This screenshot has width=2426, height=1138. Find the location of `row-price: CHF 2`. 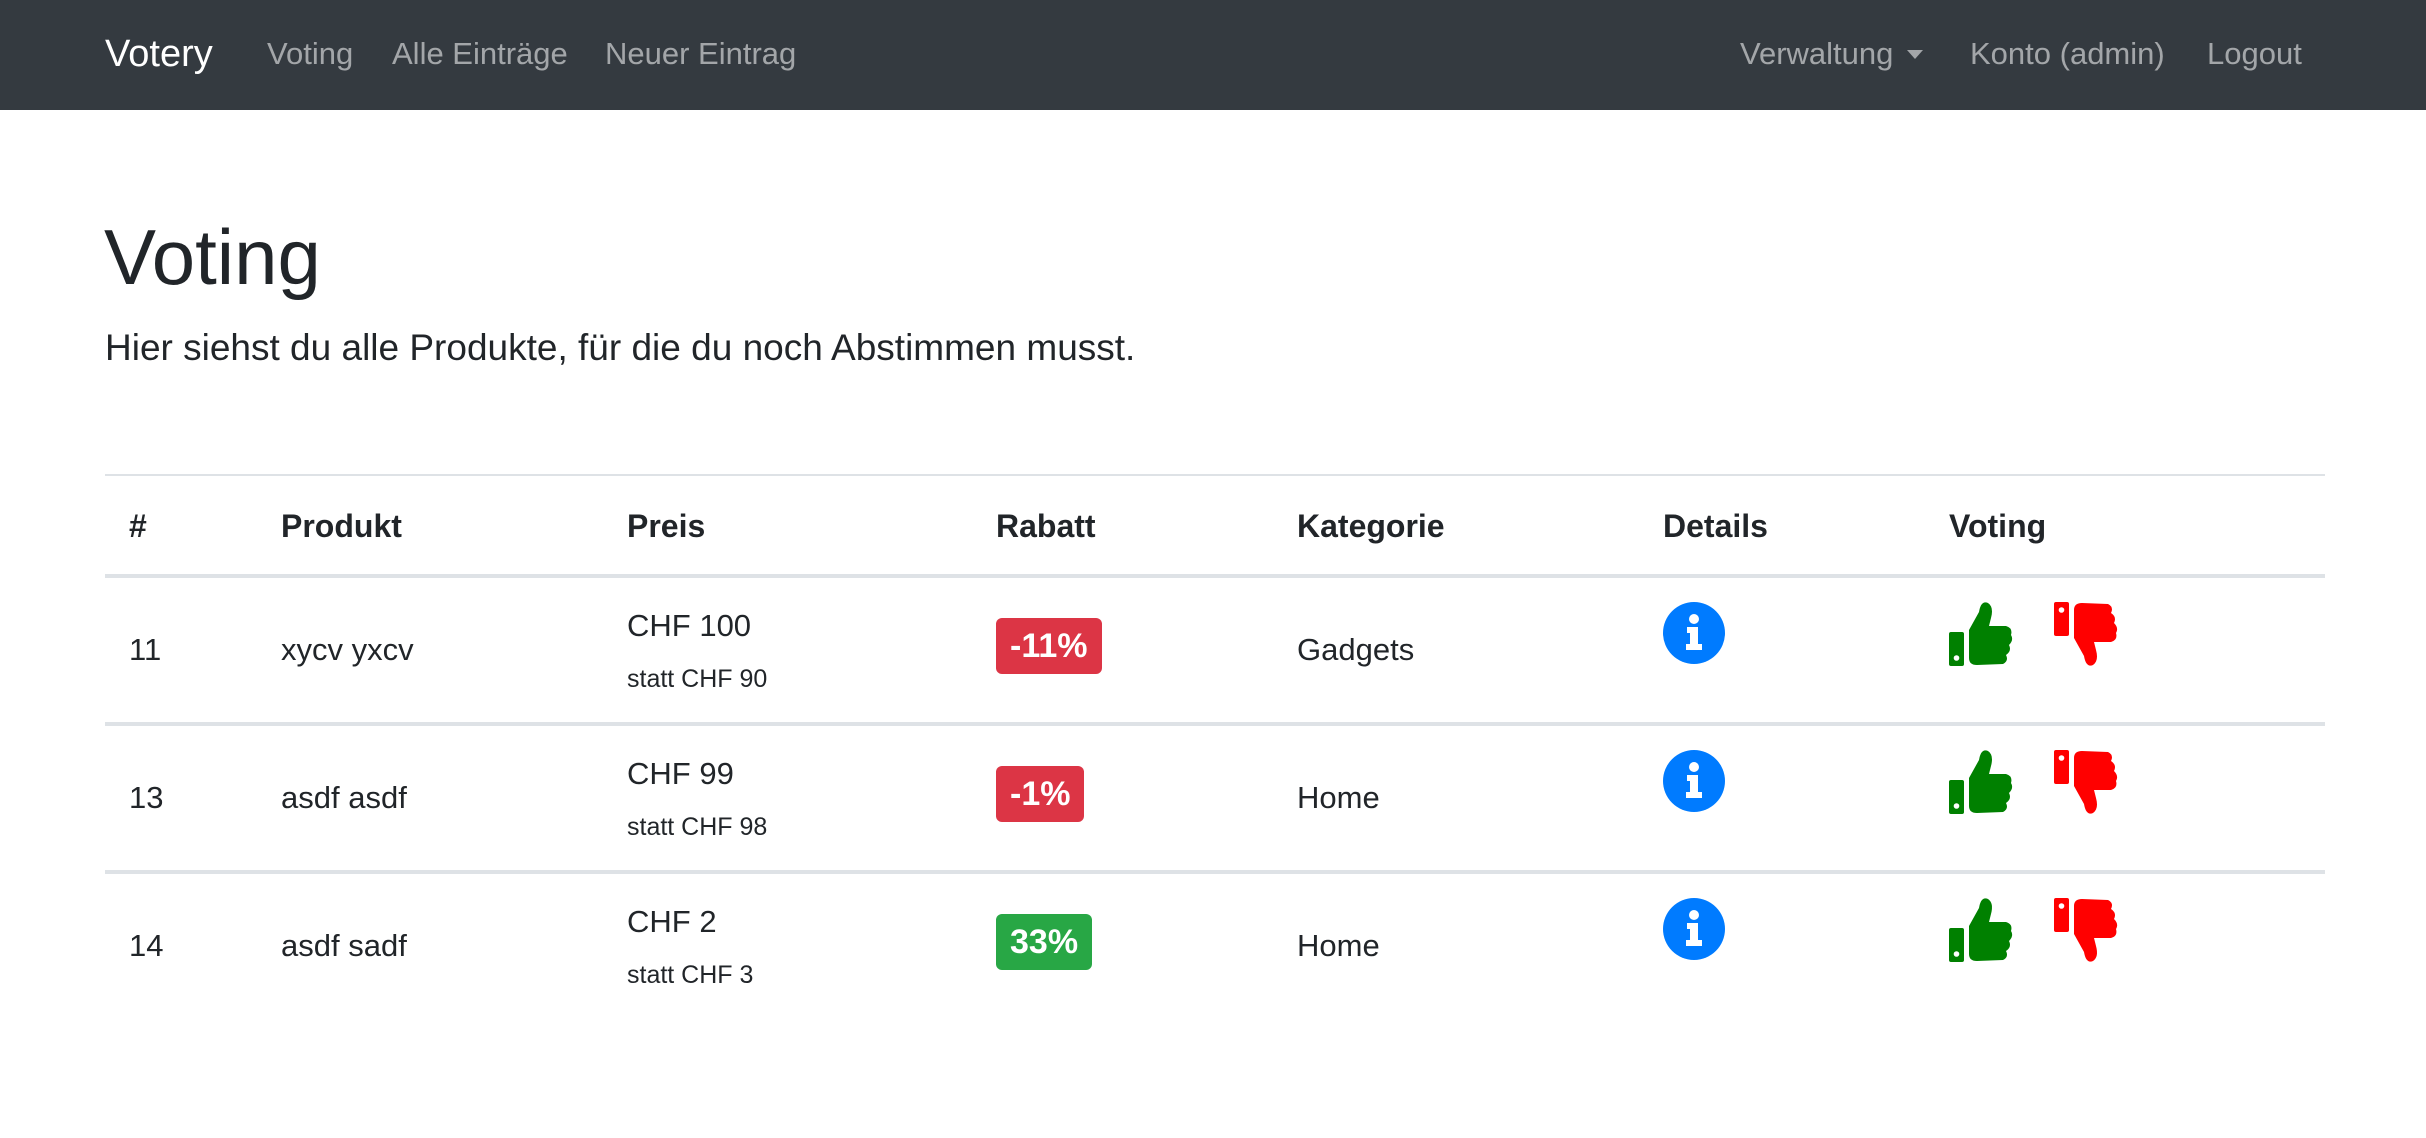

row-price: CHF 2 is located at coordinates (672, 921).